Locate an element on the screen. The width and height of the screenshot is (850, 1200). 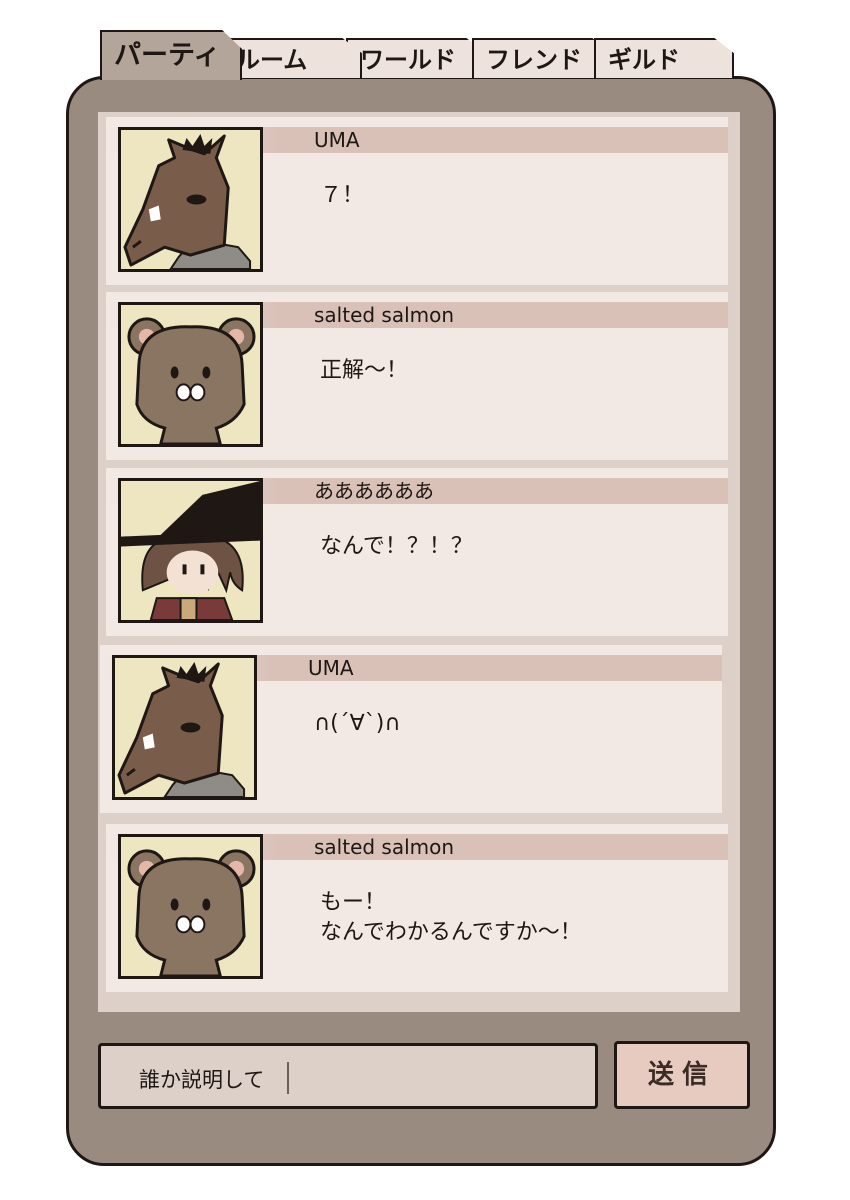
message-text: もー！ なんでわかるんですか〜！ is located at coordinates (451, 917).